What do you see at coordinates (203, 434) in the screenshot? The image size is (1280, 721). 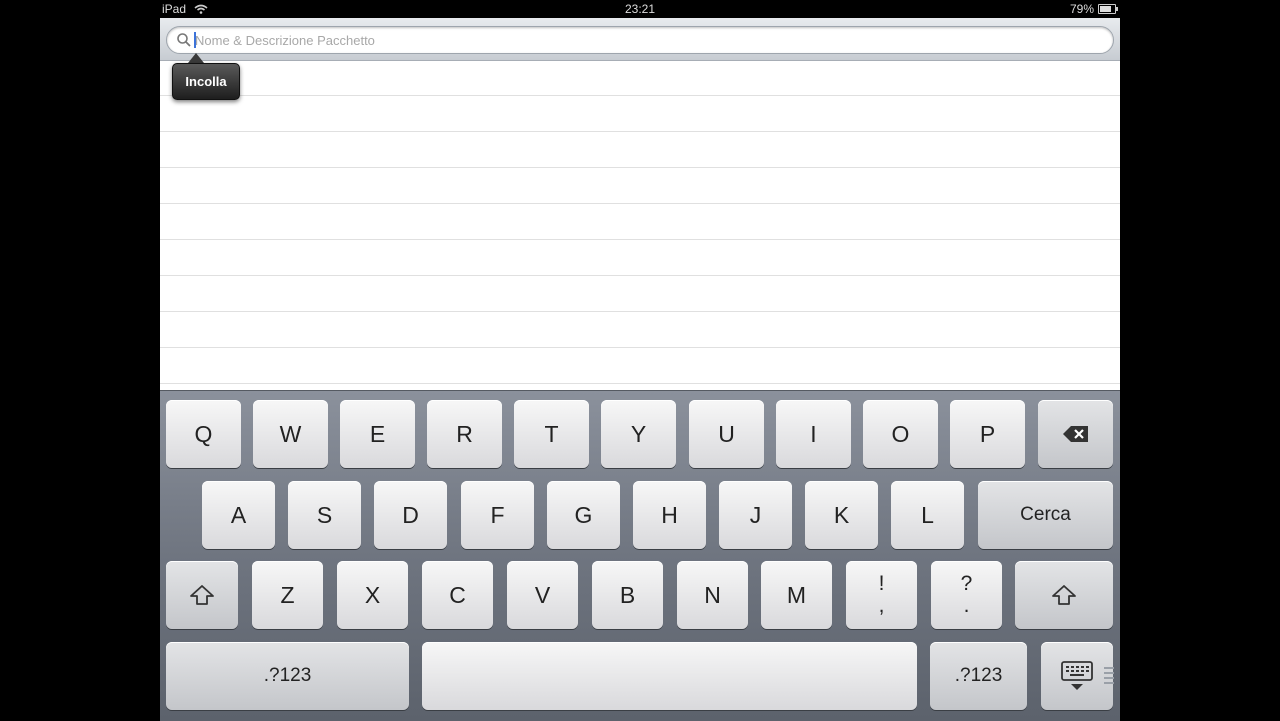 I see `key-q: Q` at bounding box center [203, 434].